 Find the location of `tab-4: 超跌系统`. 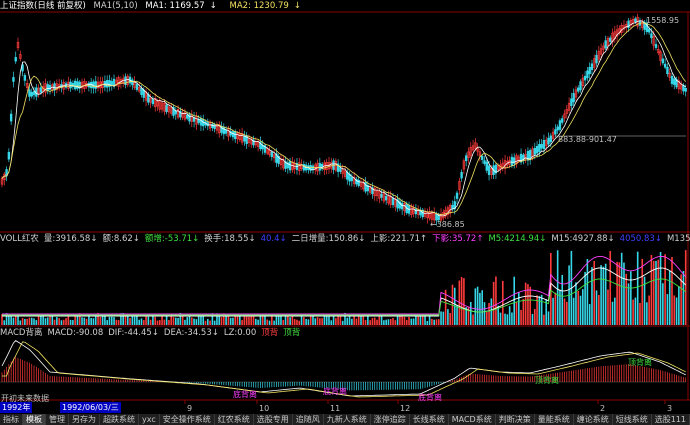

tab-4: 超跌系统 is located at coordinates (119, 419).